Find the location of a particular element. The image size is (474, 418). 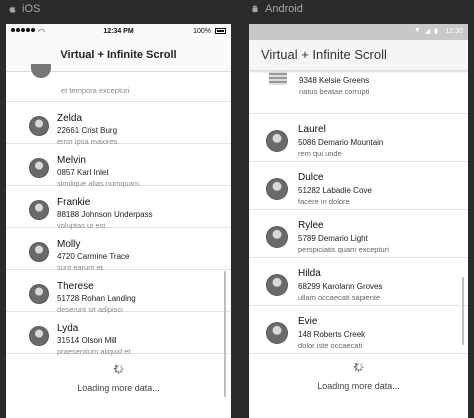

item-name: Frankie is located at coordinates (74, 202).